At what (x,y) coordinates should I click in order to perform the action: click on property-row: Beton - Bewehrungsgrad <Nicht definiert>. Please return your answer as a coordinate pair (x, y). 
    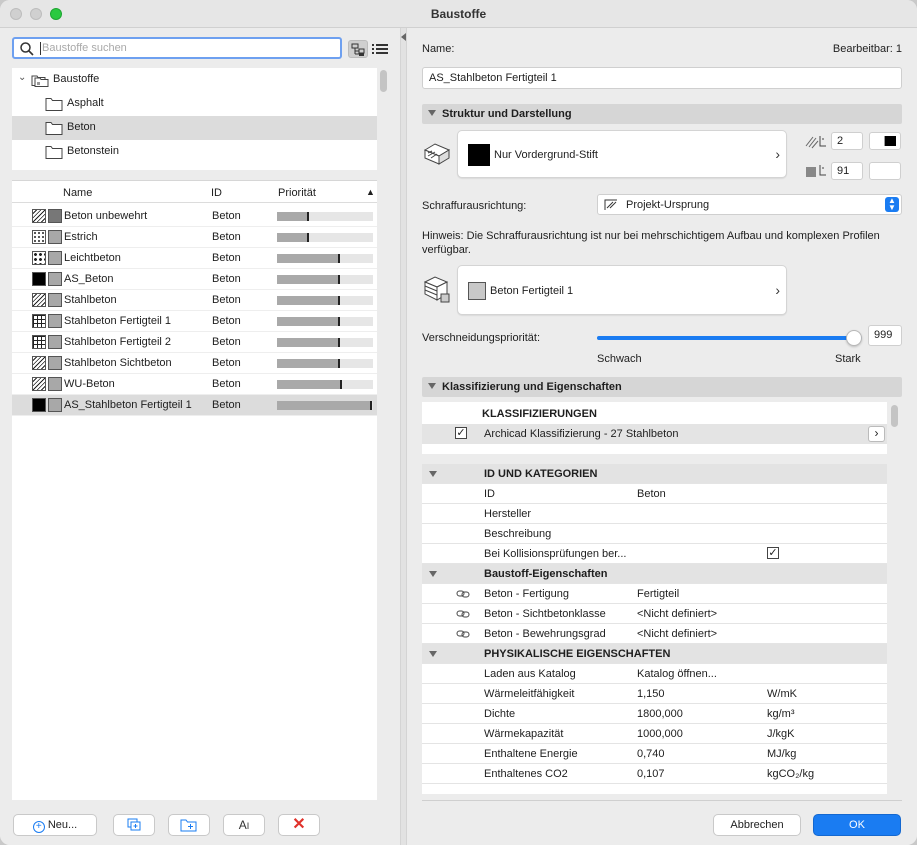
    Looking at the image, I should click on (654, 634).